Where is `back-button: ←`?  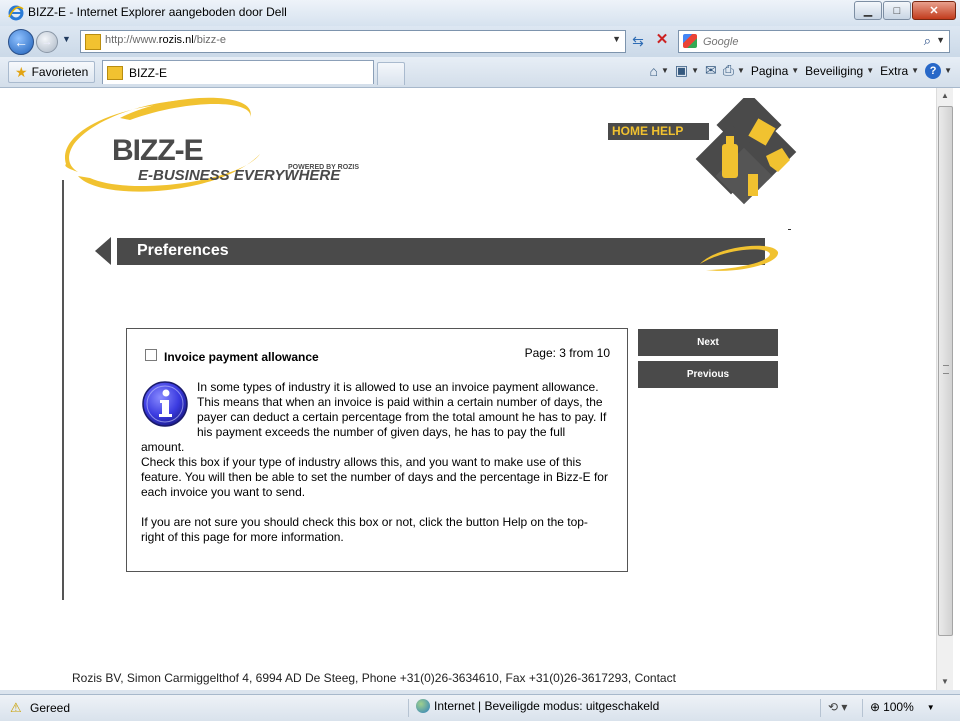
back-button: ← is located at coordinates (21, 42).